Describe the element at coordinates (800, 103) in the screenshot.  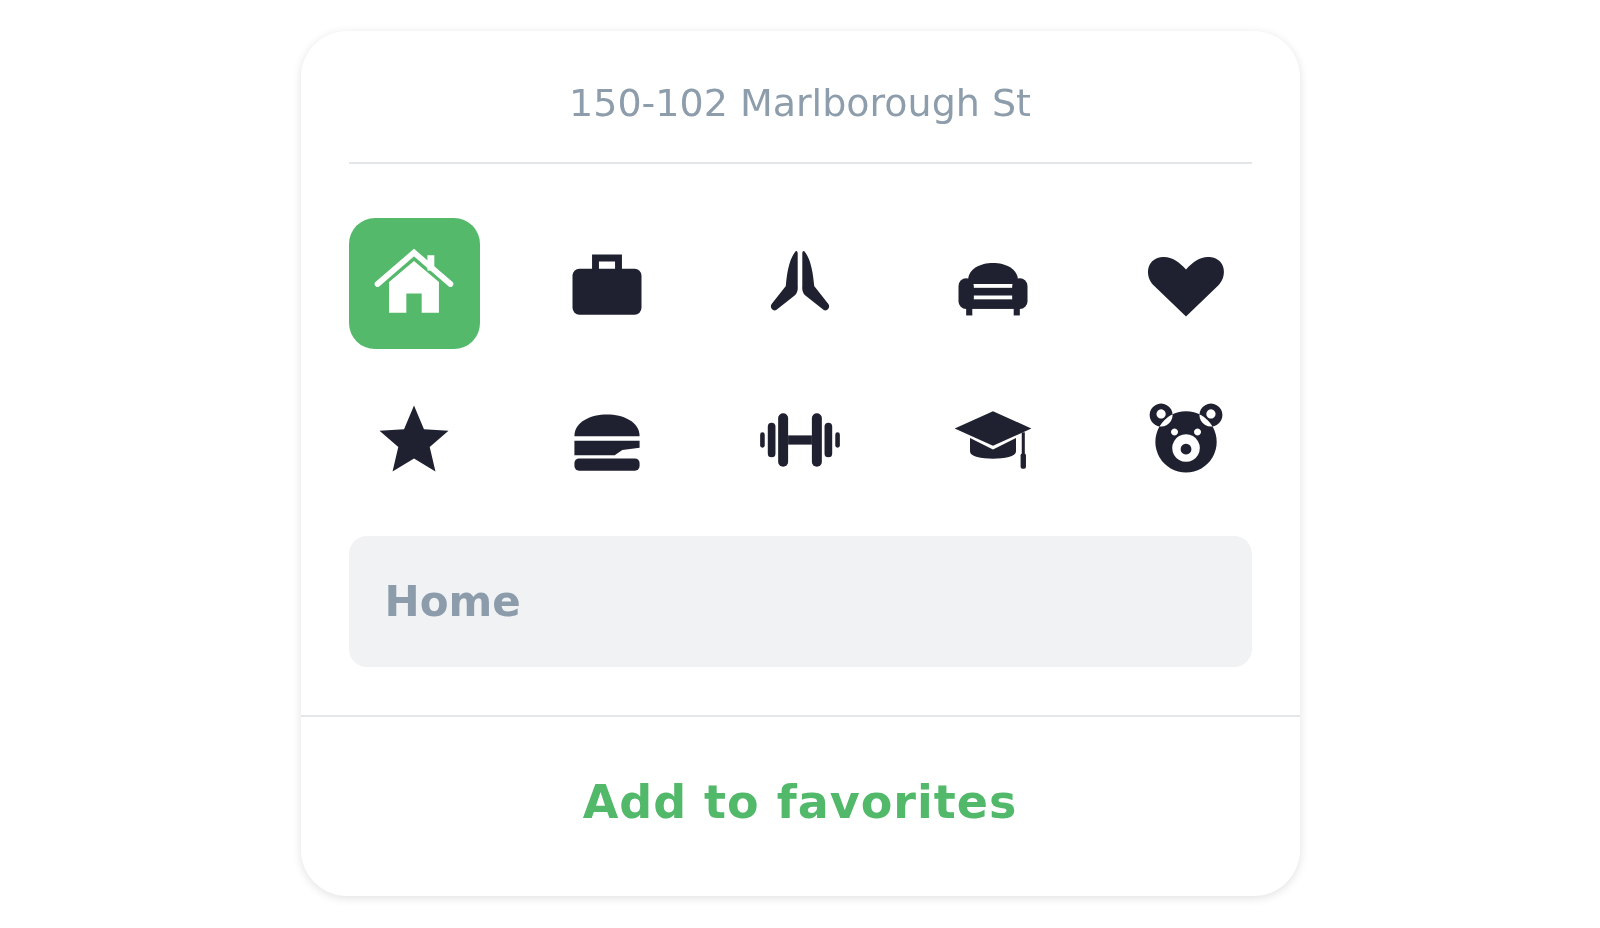
I see `address-title: 150-102 Marlborough St` at that location.